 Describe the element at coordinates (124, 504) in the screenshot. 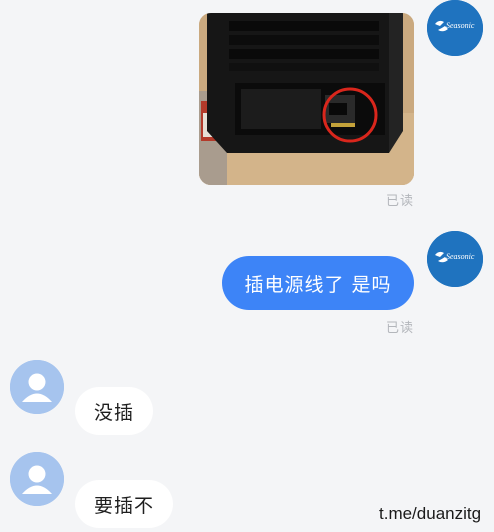

I see `incoming-text-bubble: 要插不` at that location.